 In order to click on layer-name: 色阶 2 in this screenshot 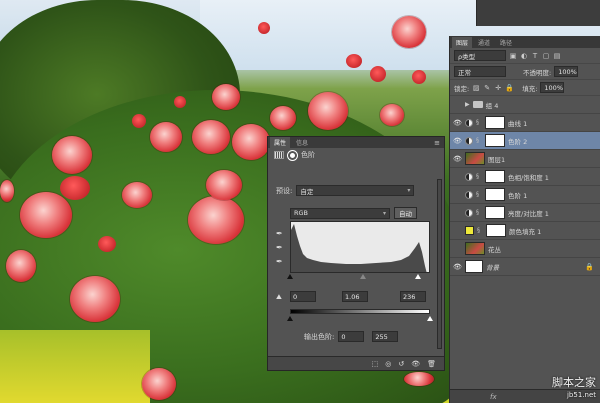, I will do `click(518, 141)`.